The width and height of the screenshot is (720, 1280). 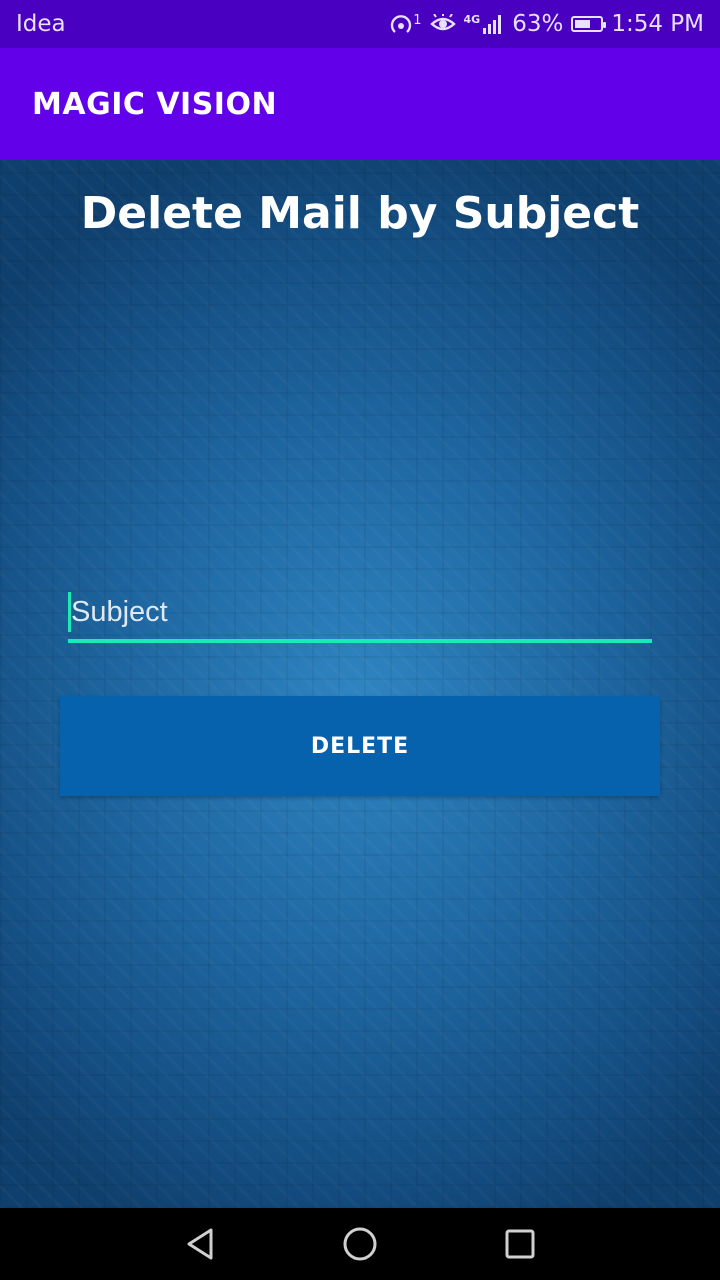 I want to click on back-icon, so click(x=200, y=1244).